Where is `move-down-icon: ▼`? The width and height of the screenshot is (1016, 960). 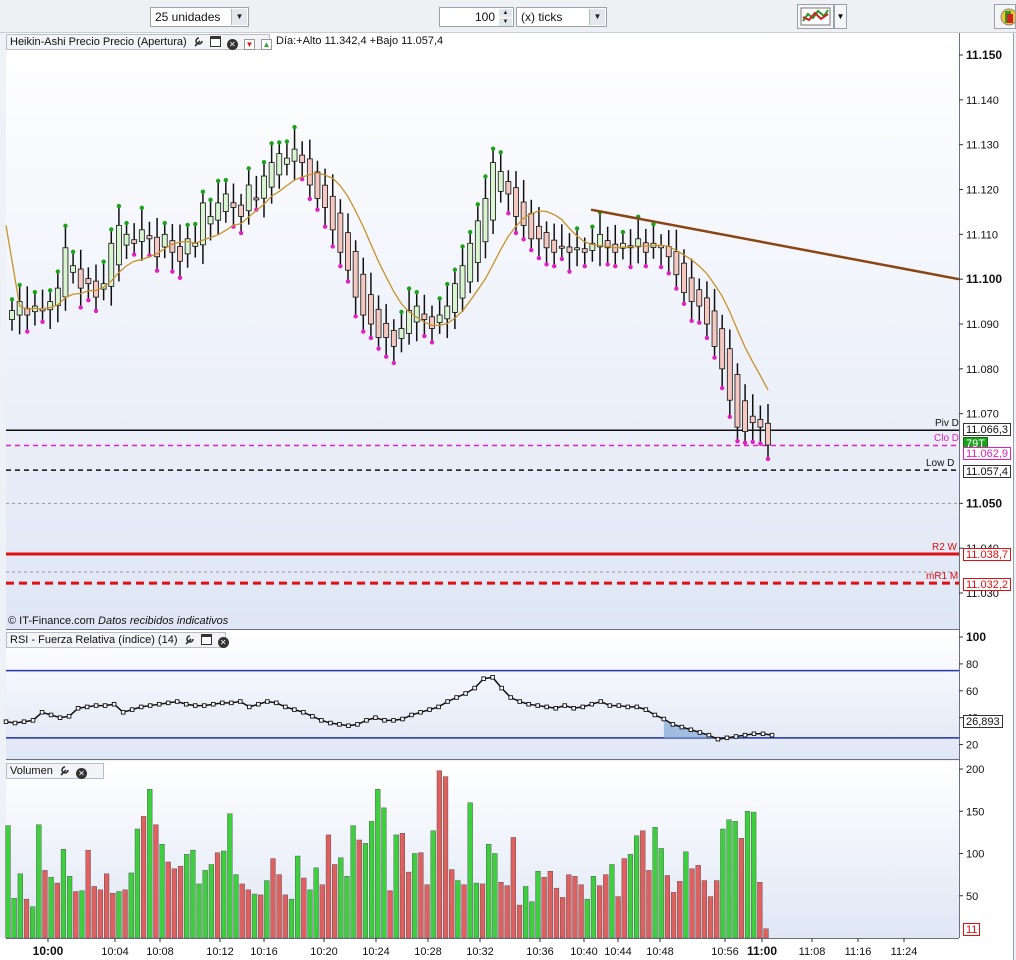
move-down-icon: ▼ is located at coordinates (249, 44).